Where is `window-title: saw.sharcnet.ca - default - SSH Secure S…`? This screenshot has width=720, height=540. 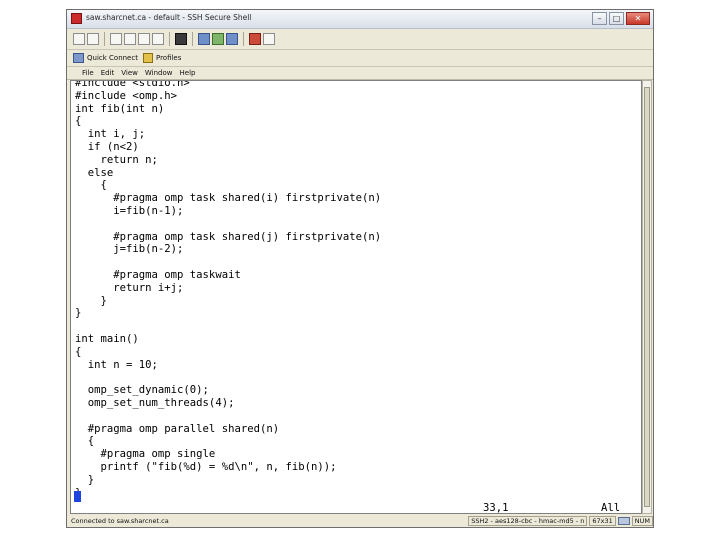
window-title: saw.sharcnet.ca - default - SSH Secure S… is located at coordinates (169, 17).